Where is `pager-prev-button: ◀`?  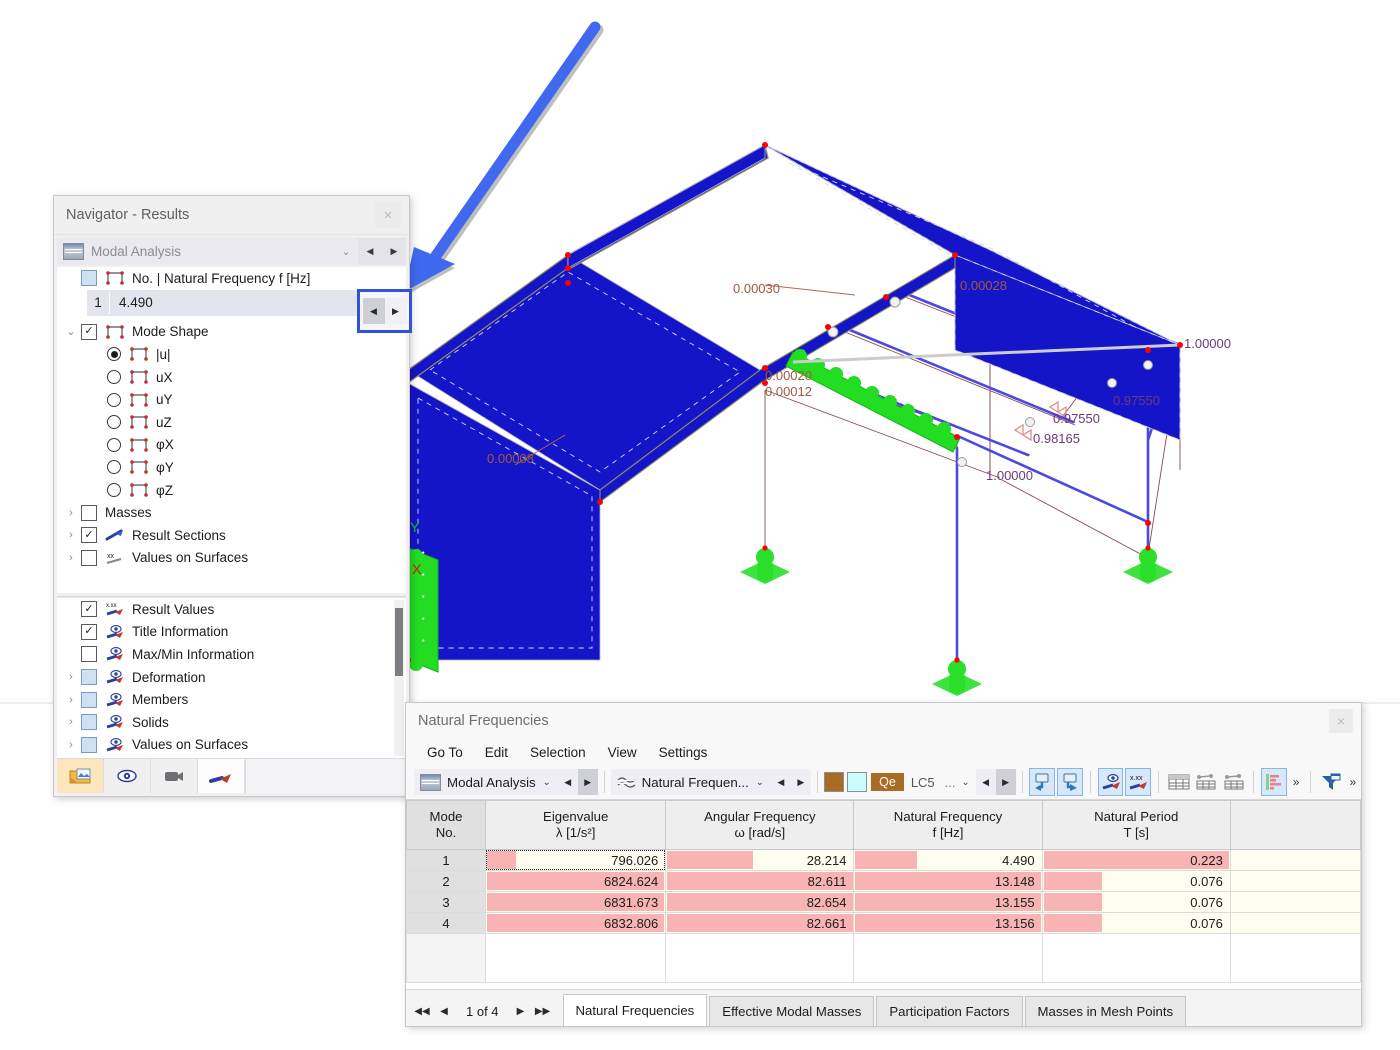 pager-prev-button: ◀ is located at coordinates (444, 1011).